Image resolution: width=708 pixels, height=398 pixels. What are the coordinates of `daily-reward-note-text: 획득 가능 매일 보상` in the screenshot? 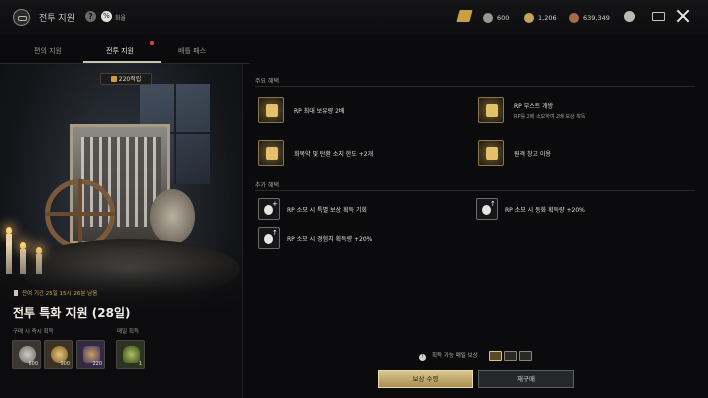 It's located at (455, 356).